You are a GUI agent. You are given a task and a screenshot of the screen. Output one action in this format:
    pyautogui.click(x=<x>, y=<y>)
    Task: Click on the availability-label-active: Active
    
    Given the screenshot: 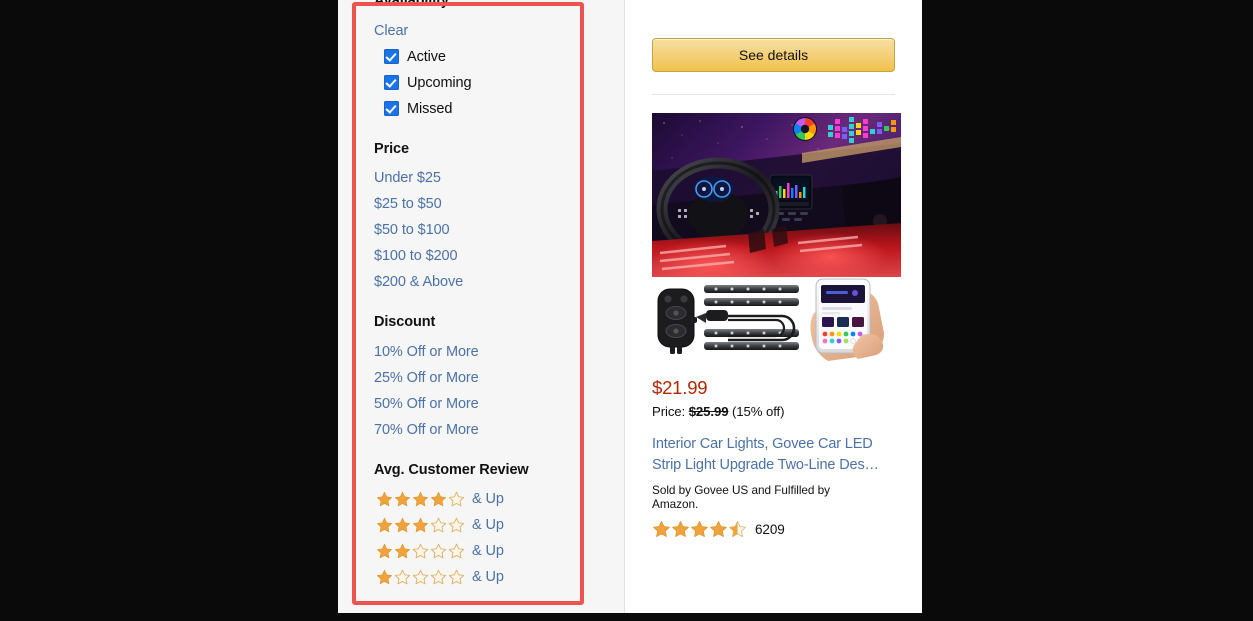 What is the action you would take?
    pyautogui.click(x=426, y=56)
    